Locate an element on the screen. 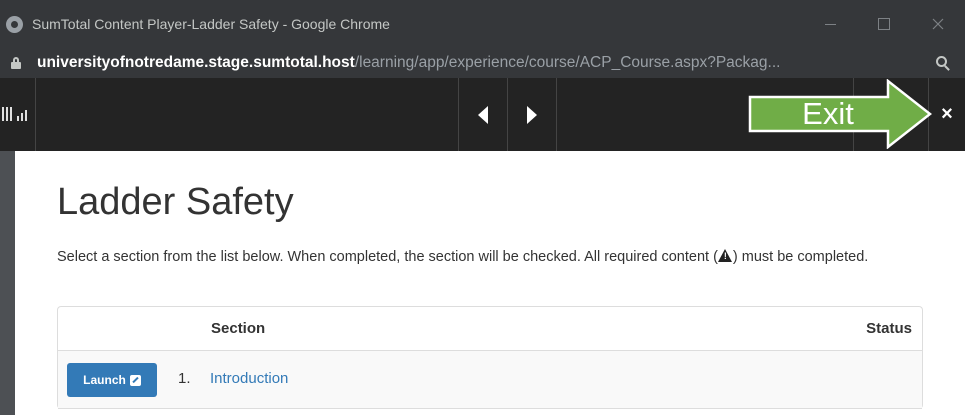 Image resolution: width=965 pixels, height=415 pixels. next-button is located at coordinates (532, 114).